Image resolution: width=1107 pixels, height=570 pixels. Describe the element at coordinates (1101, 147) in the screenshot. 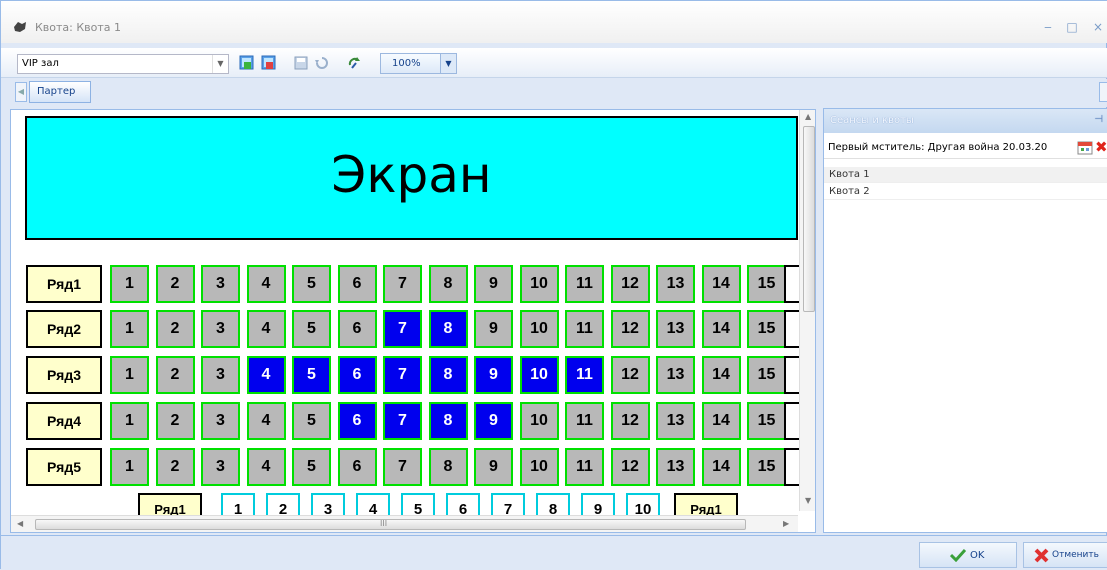

I see `delete-icon: ✖` at that location.